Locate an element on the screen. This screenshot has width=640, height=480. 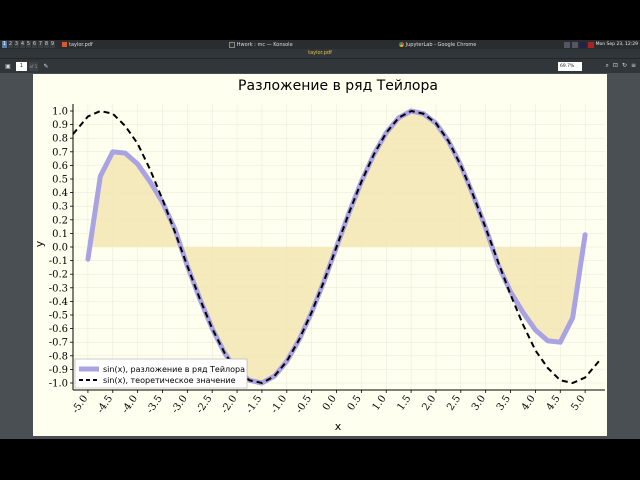
workspace-4: 4 is located at coordinates (22, 44).